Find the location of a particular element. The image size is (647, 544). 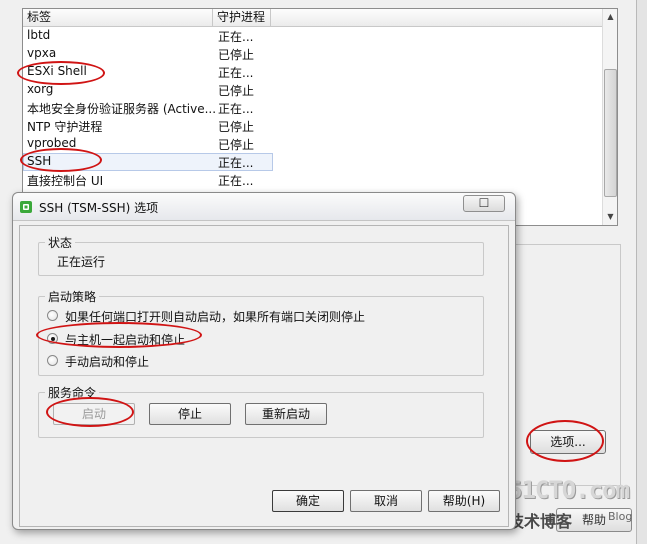

service-commands-group: 服务命令 启动 停止 重新启动 is located at coordinates (261, 411).